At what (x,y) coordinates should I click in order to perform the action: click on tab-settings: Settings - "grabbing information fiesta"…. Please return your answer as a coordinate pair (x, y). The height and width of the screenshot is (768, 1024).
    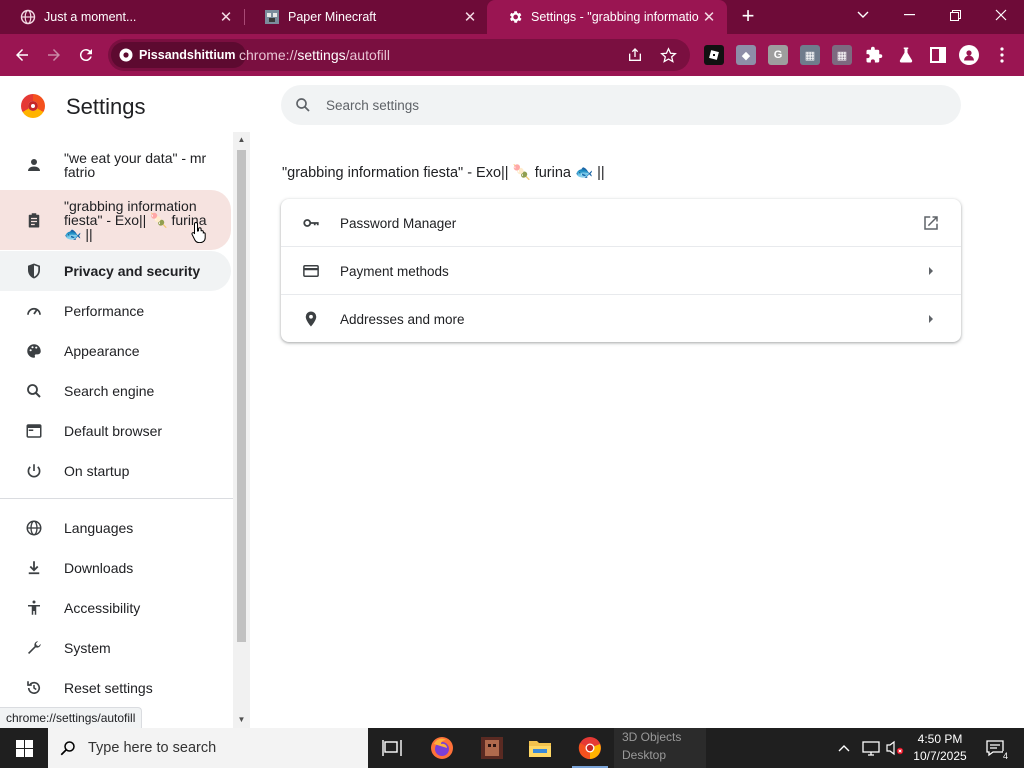
    Looking at the image, I should click on (607, 17).